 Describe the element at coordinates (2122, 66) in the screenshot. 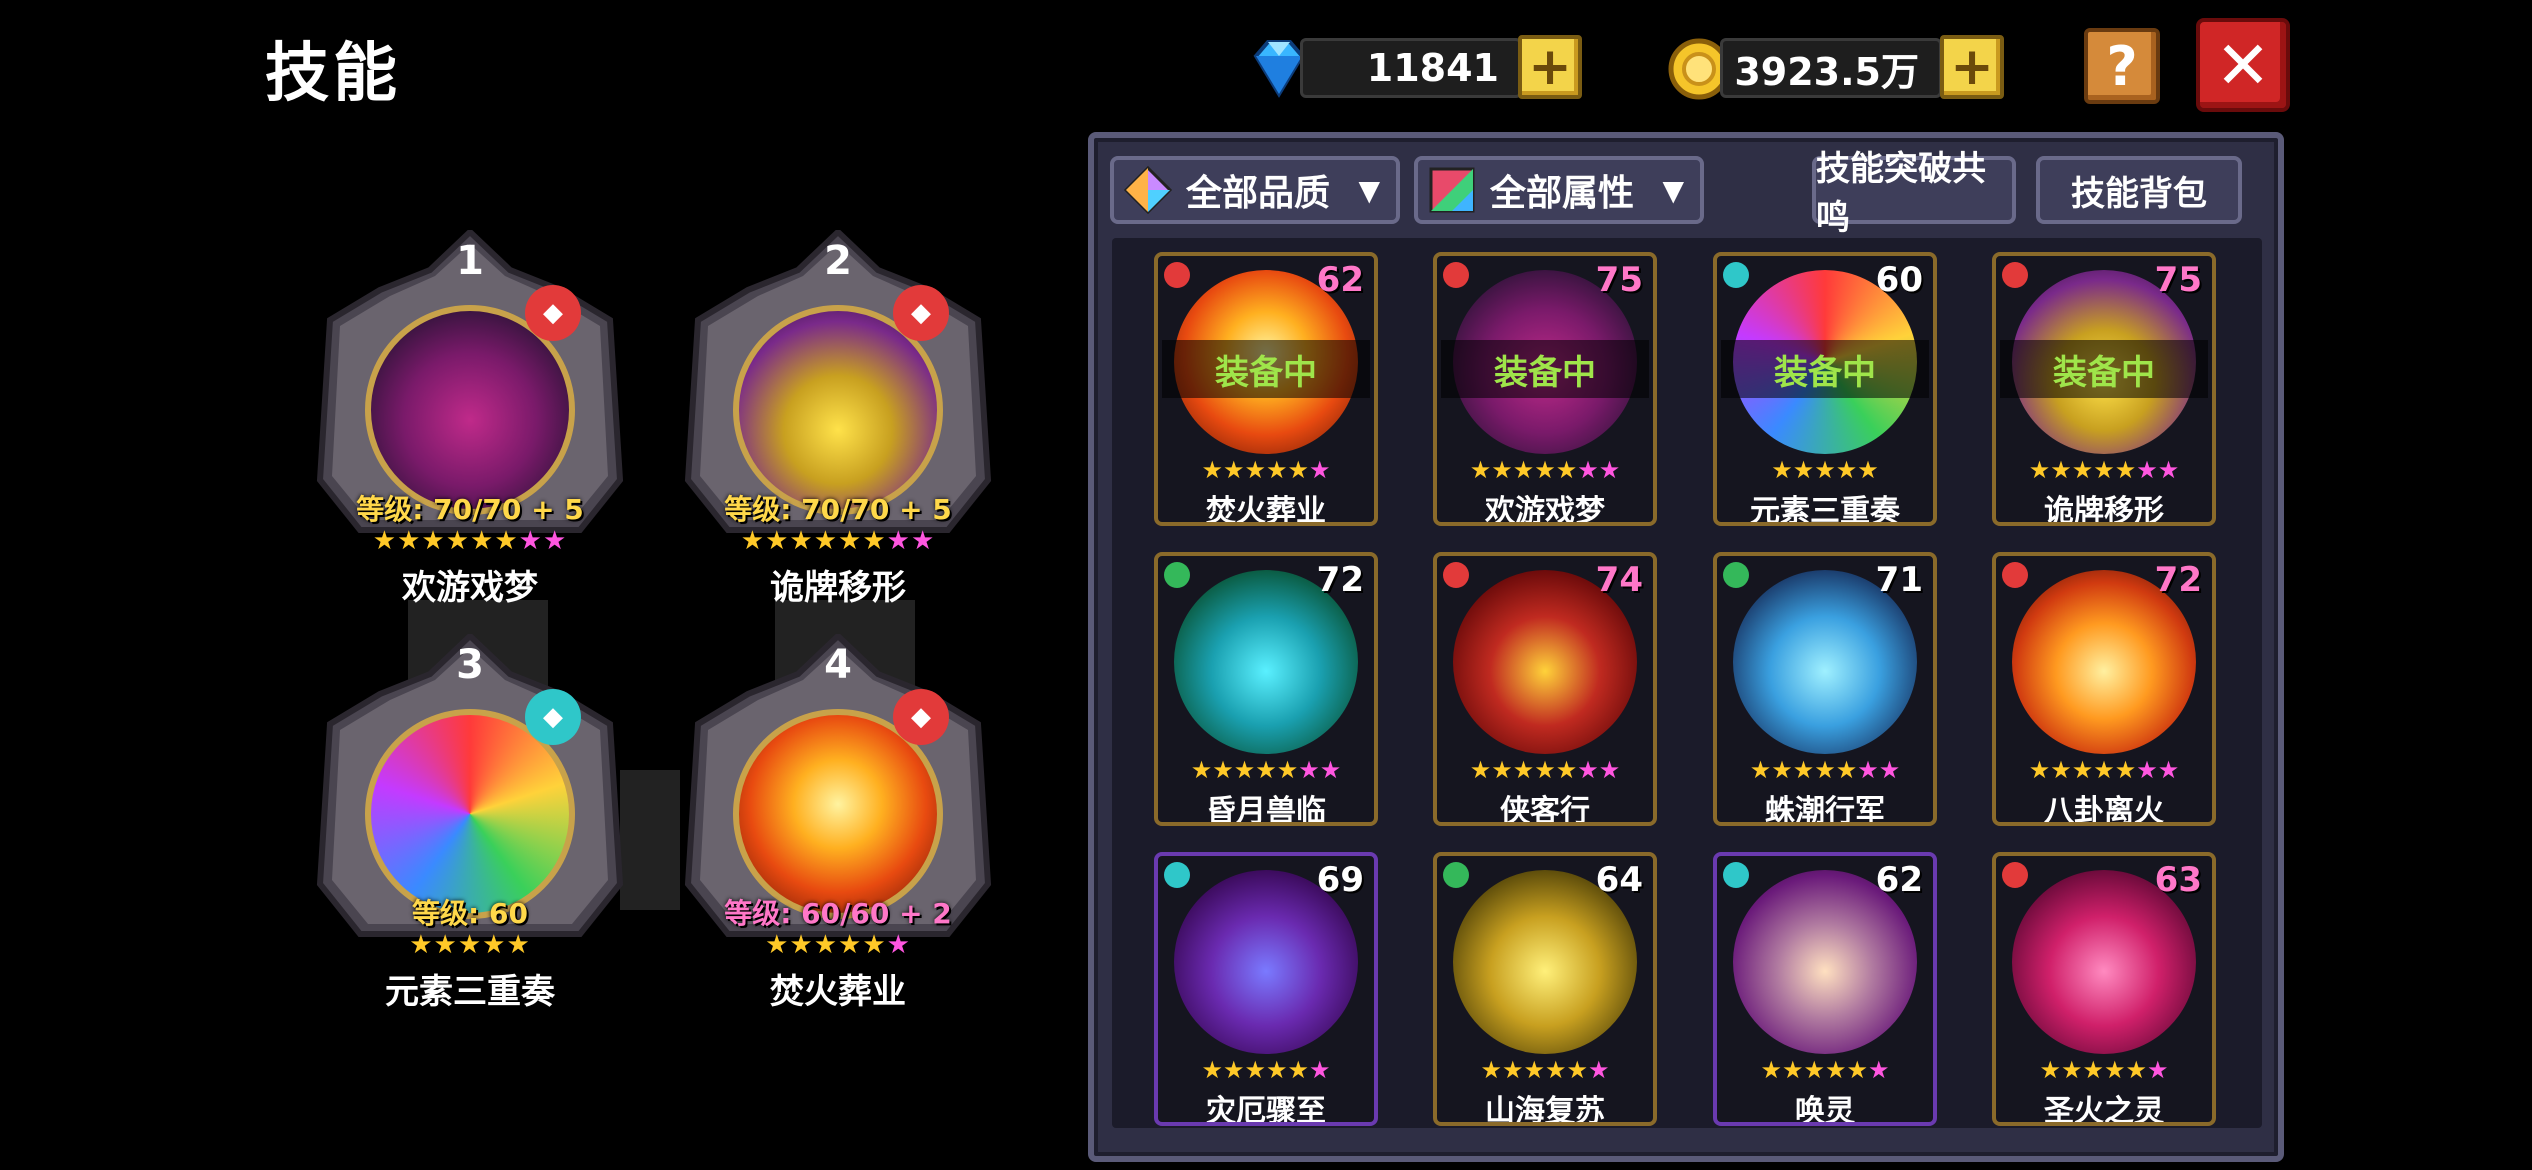

I see `help-button: ?` at that location.